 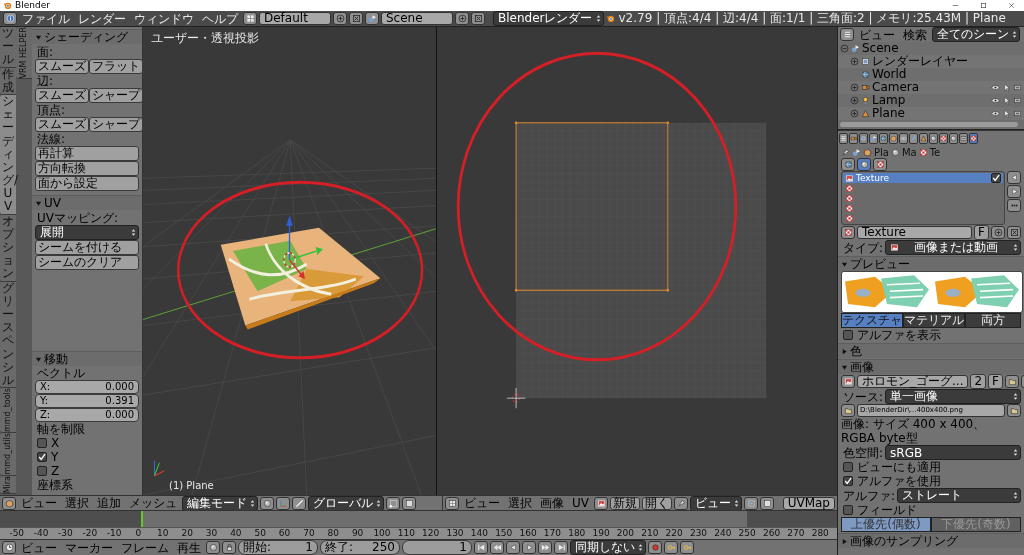 What do you see at coordinates (87, 202) in the screenshot?
I see `panel-header: UV` at bounding box center [87, 202].